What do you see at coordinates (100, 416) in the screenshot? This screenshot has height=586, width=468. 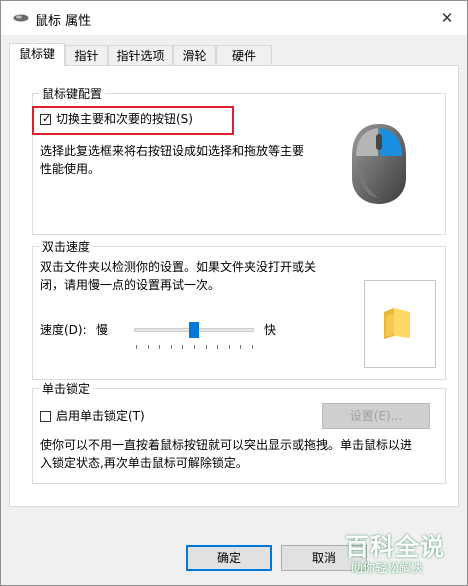 I see `click-lock-checkbox-label: 启用单击锁定(T)` at bounding box center [100, 416].